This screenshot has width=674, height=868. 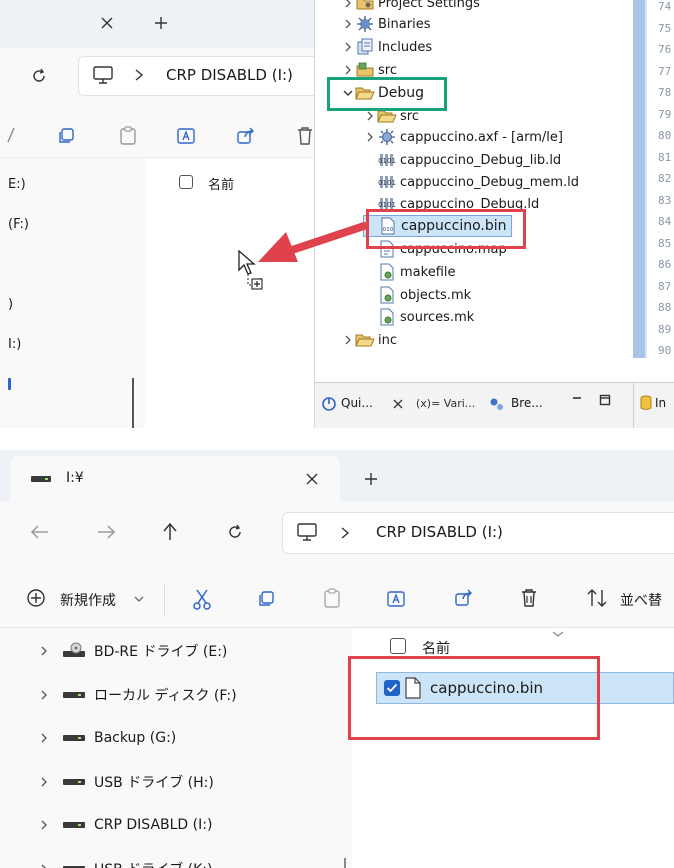 I want to click on sort-icon, so click(x=597, y=598).